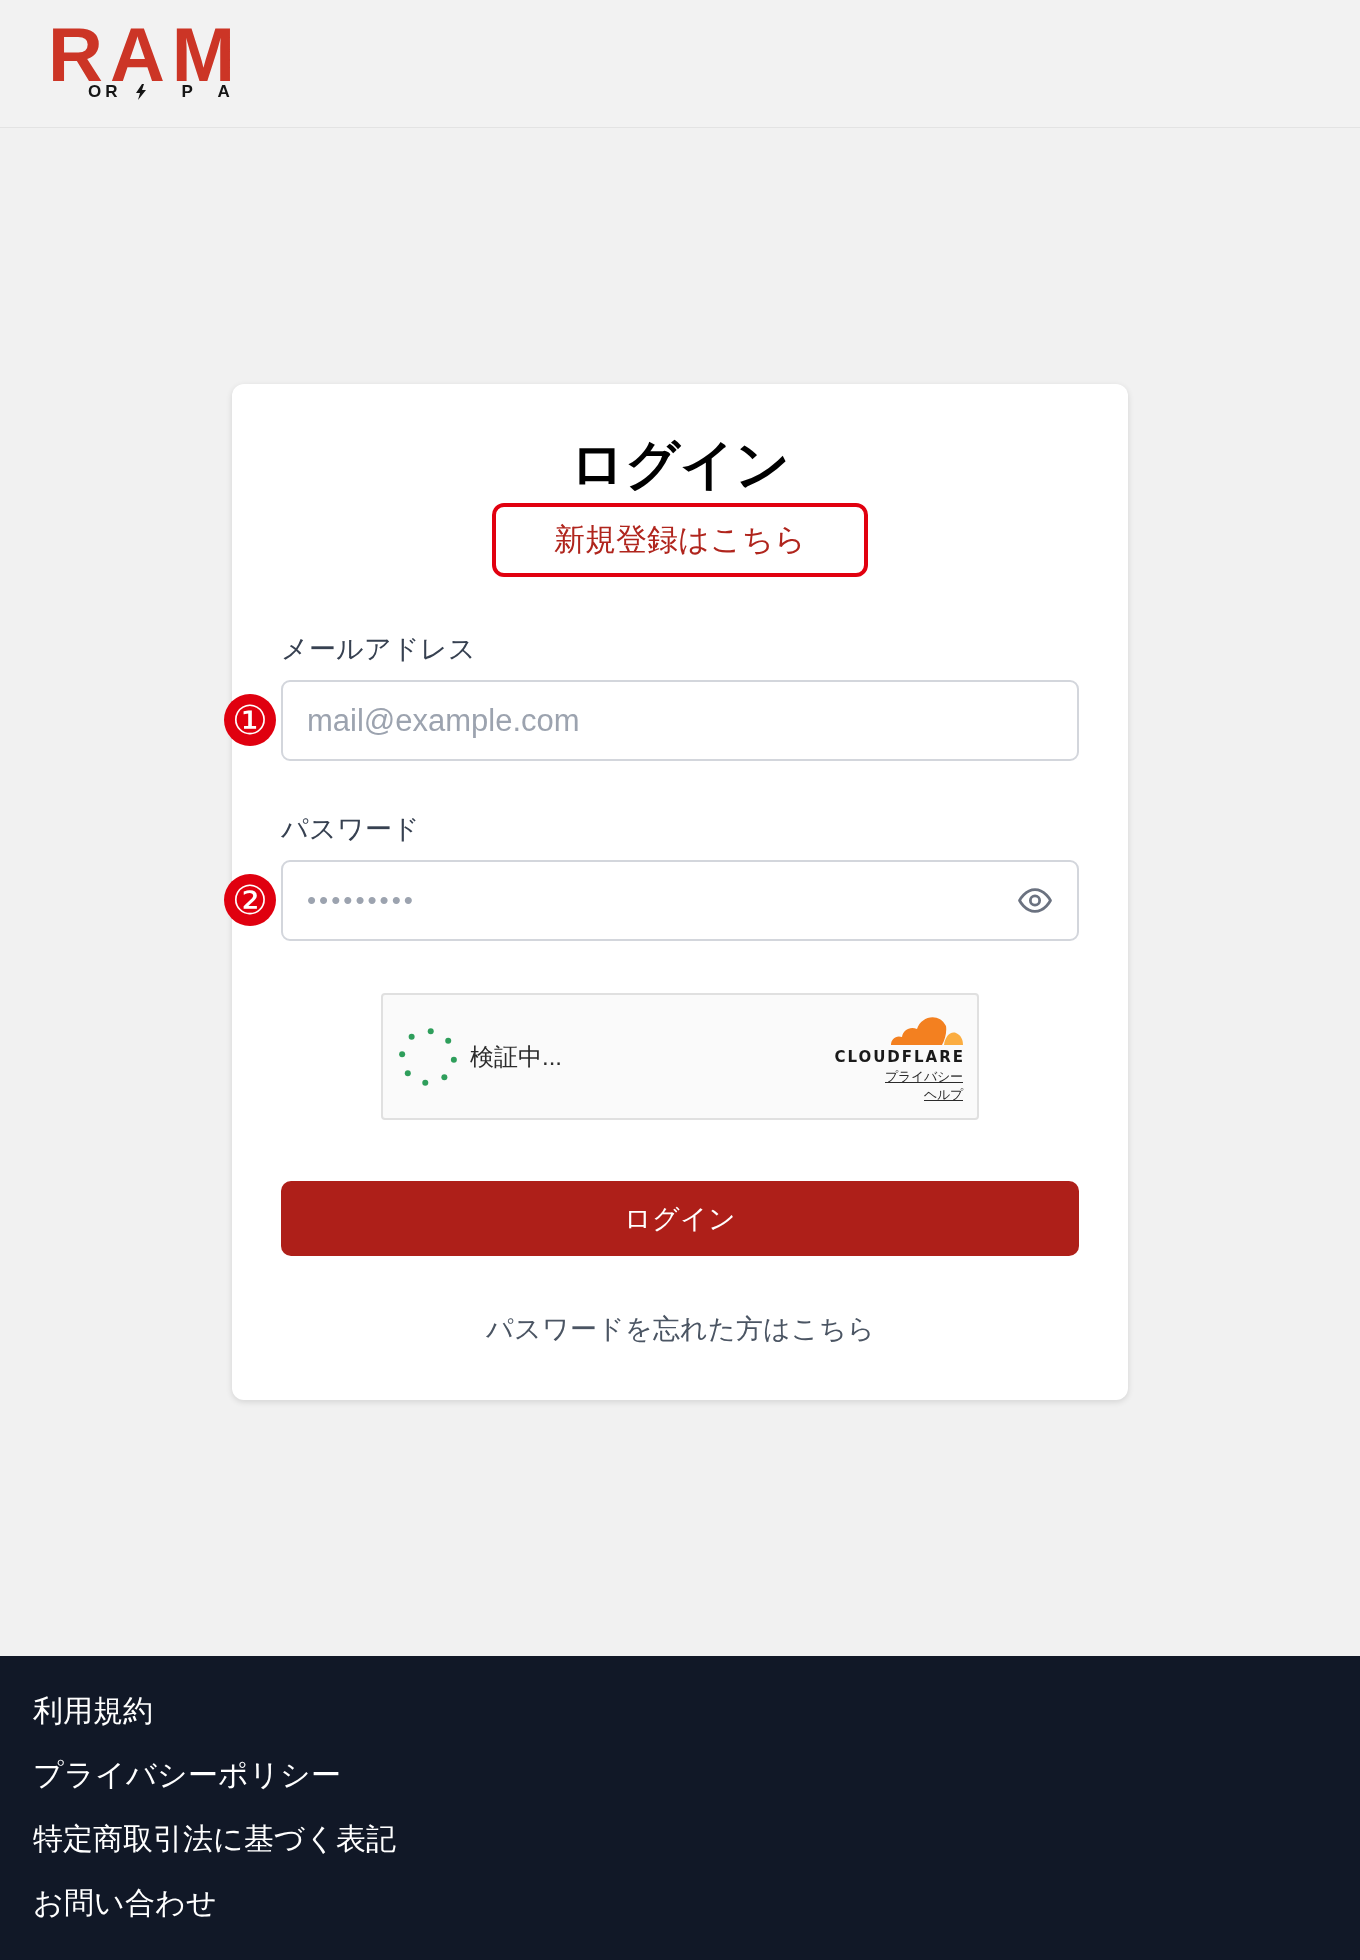 The image size is (1360, 1960). What do you see at coordinates (680, 464) in the screenshot?
I see `page-title: ログイン` at bounding box center [680, 464].